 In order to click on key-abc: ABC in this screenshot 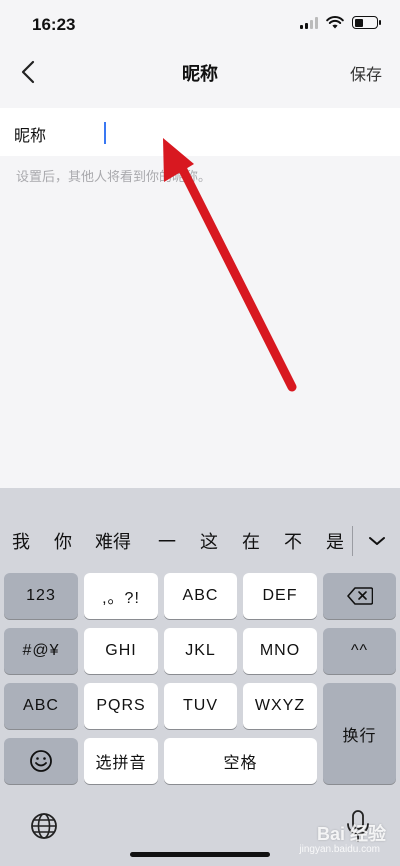, I will do `click(200, 596)`.